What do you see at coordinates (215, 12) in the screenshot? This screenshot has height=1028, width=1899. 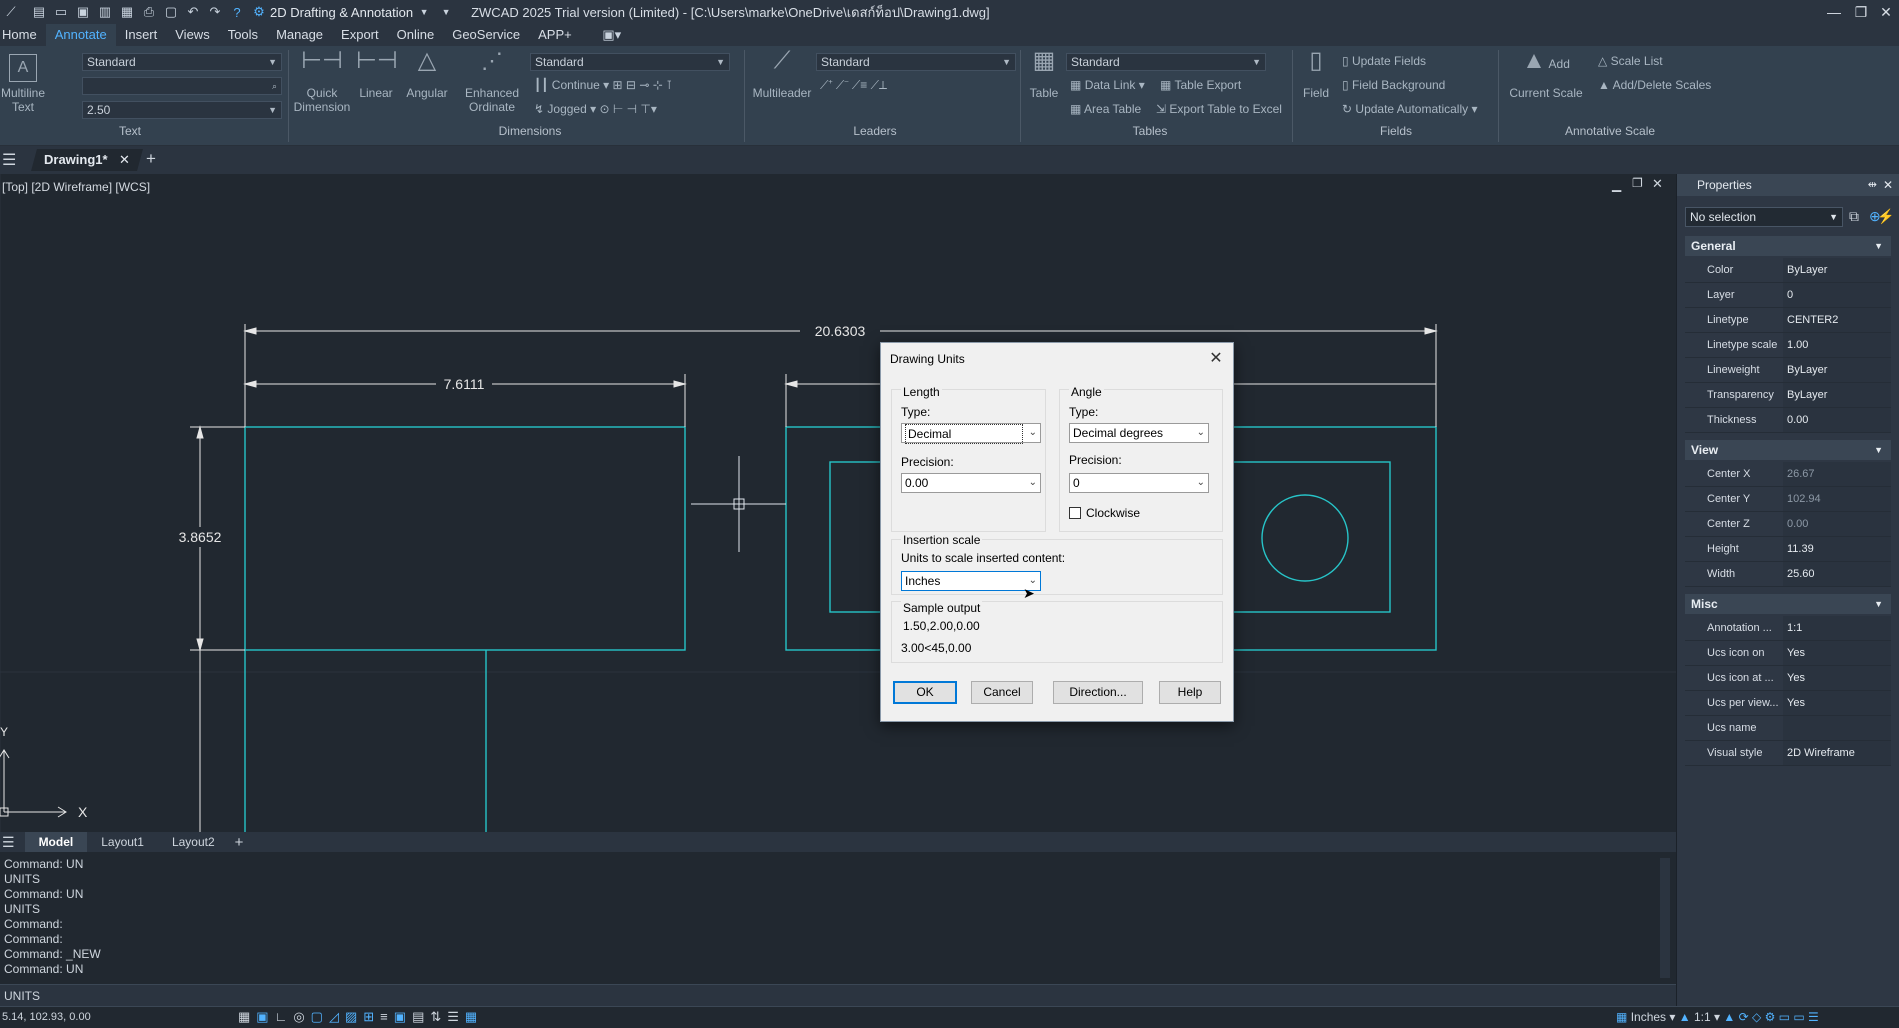 I see `redo-icon: ↷` at bounding box center [215, 12].